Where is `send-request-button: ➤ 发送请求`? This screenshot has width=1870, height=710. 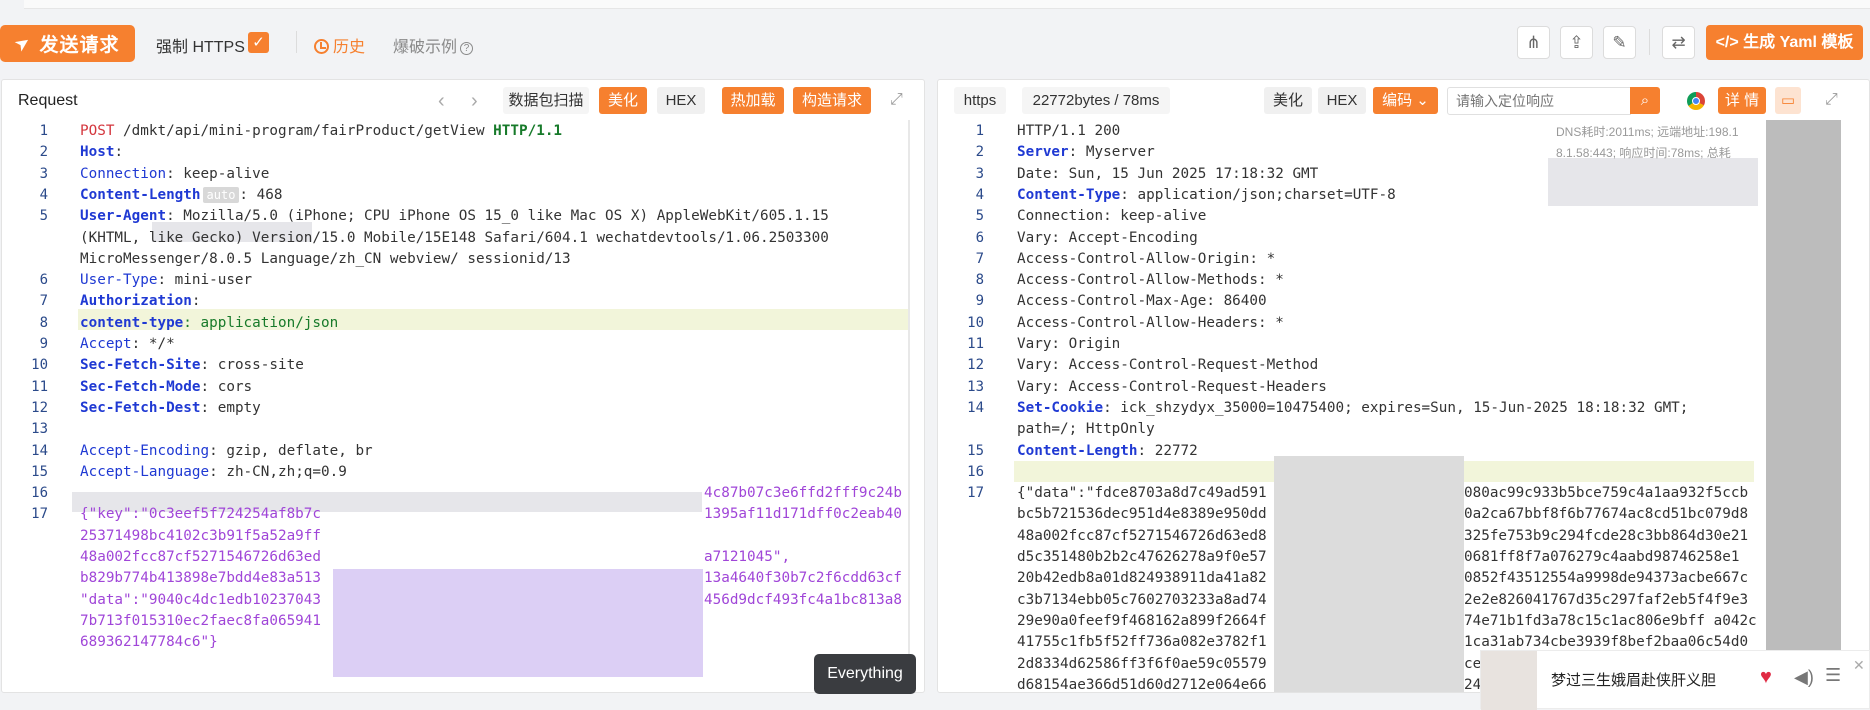
send-request-button: ➤ 发送请求 is located at coordinates (67, 43).